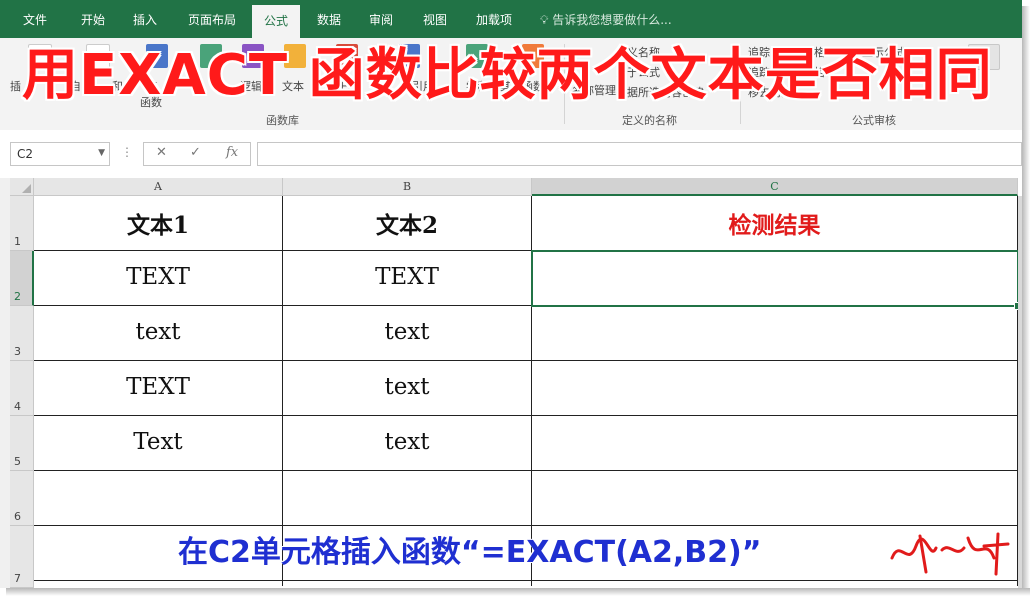 The image size is (1034, 602). What do you see at coordinates (407, 187) in the screenshot?
I see `column-header-b: B` at bounding box center [407, 187].